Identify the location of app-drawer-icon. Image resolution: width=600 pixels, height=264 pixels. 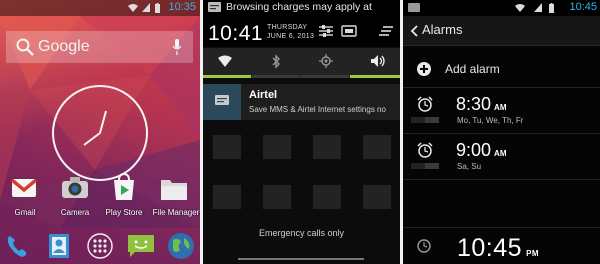
(100, 246).